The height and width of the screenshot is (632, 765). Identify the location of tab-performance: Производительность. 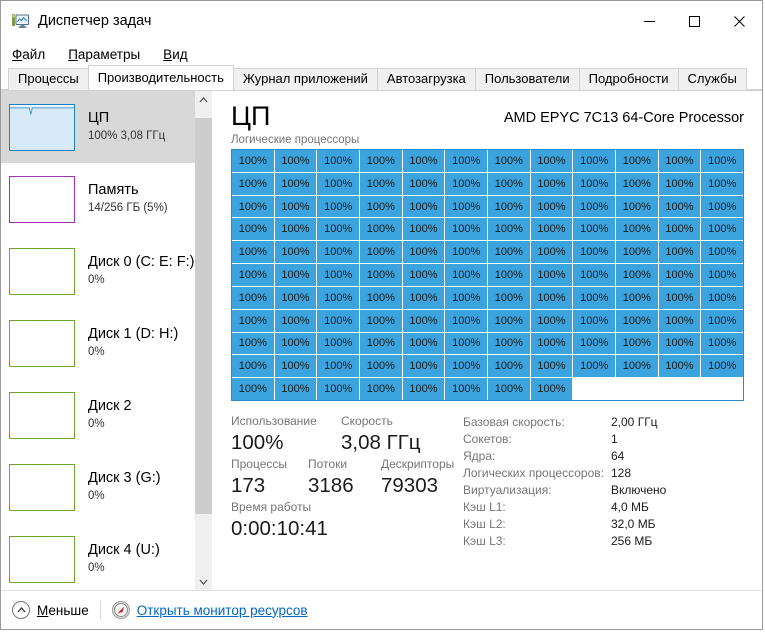
(160, 77).